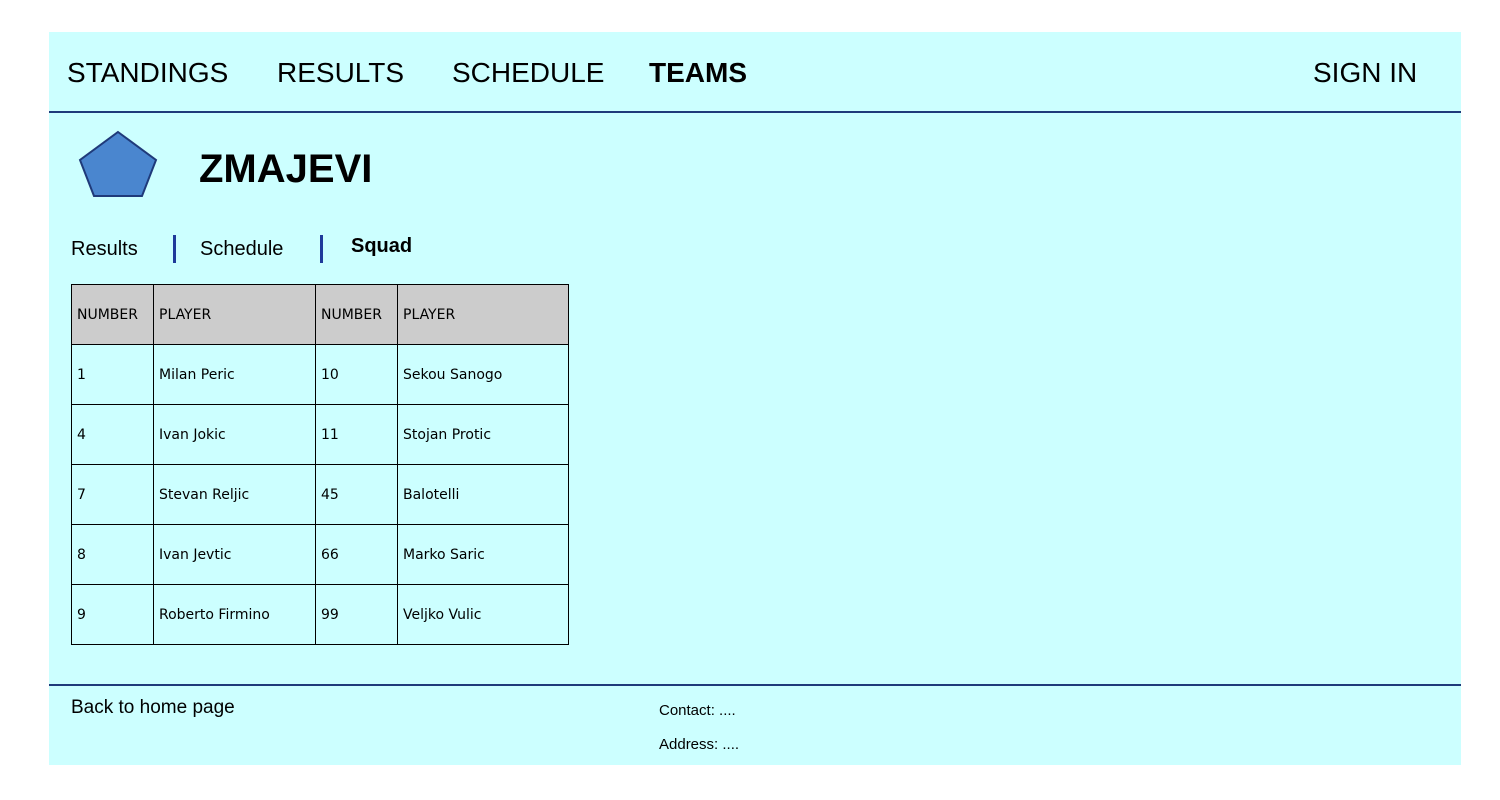 The height and width of the screenshot is (800, 1500). What do you see at coordinates (112, 554) in the screenshot?
I see `player-number: 8` at bounding box center [112, 554].